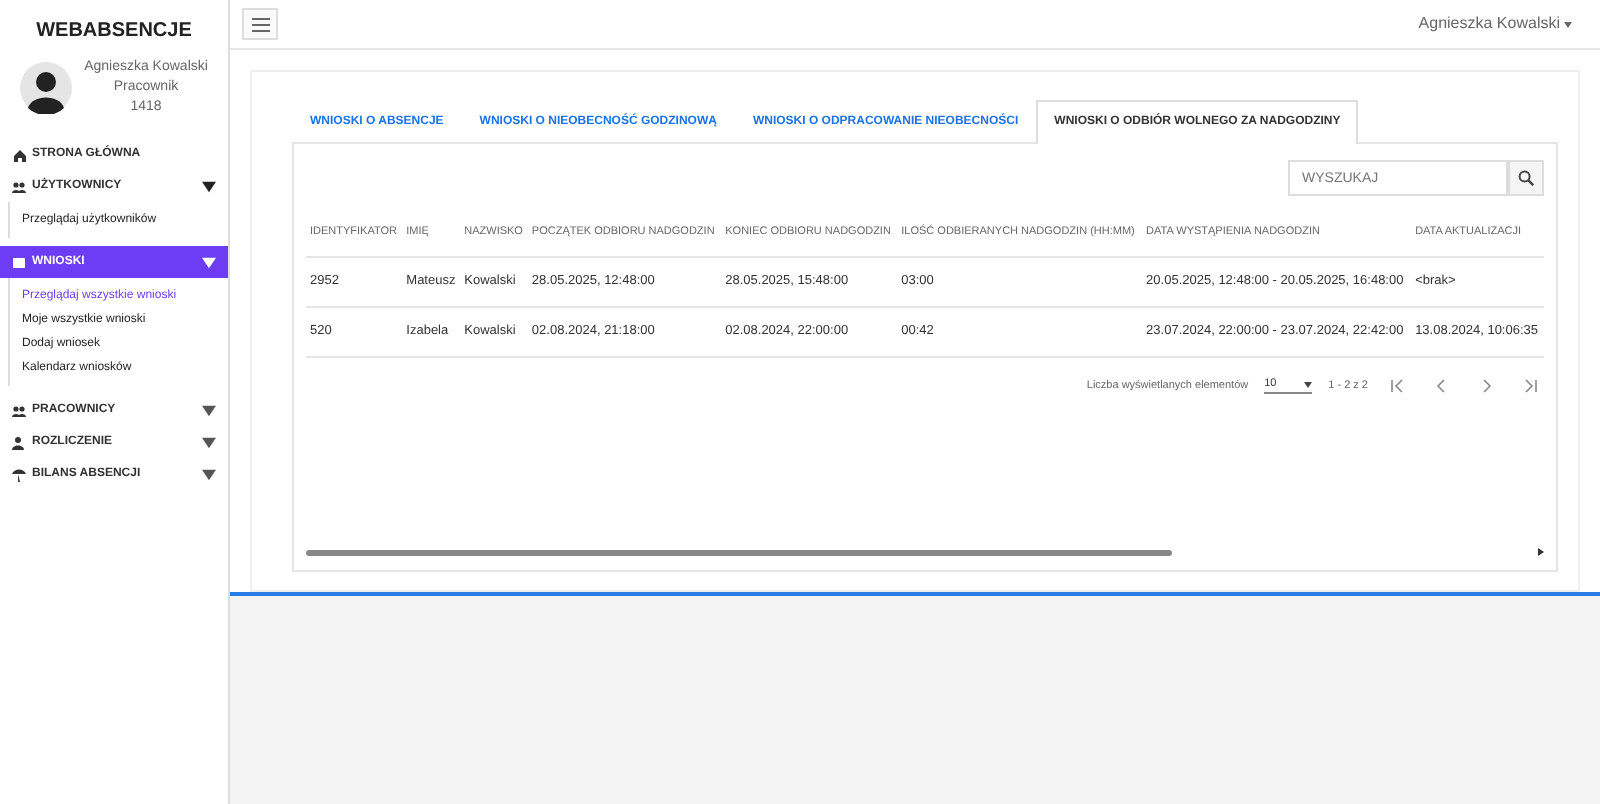  Describe the element at coordinates (1486, 385) in the screenshot. I see `next-page-icon` at that location.